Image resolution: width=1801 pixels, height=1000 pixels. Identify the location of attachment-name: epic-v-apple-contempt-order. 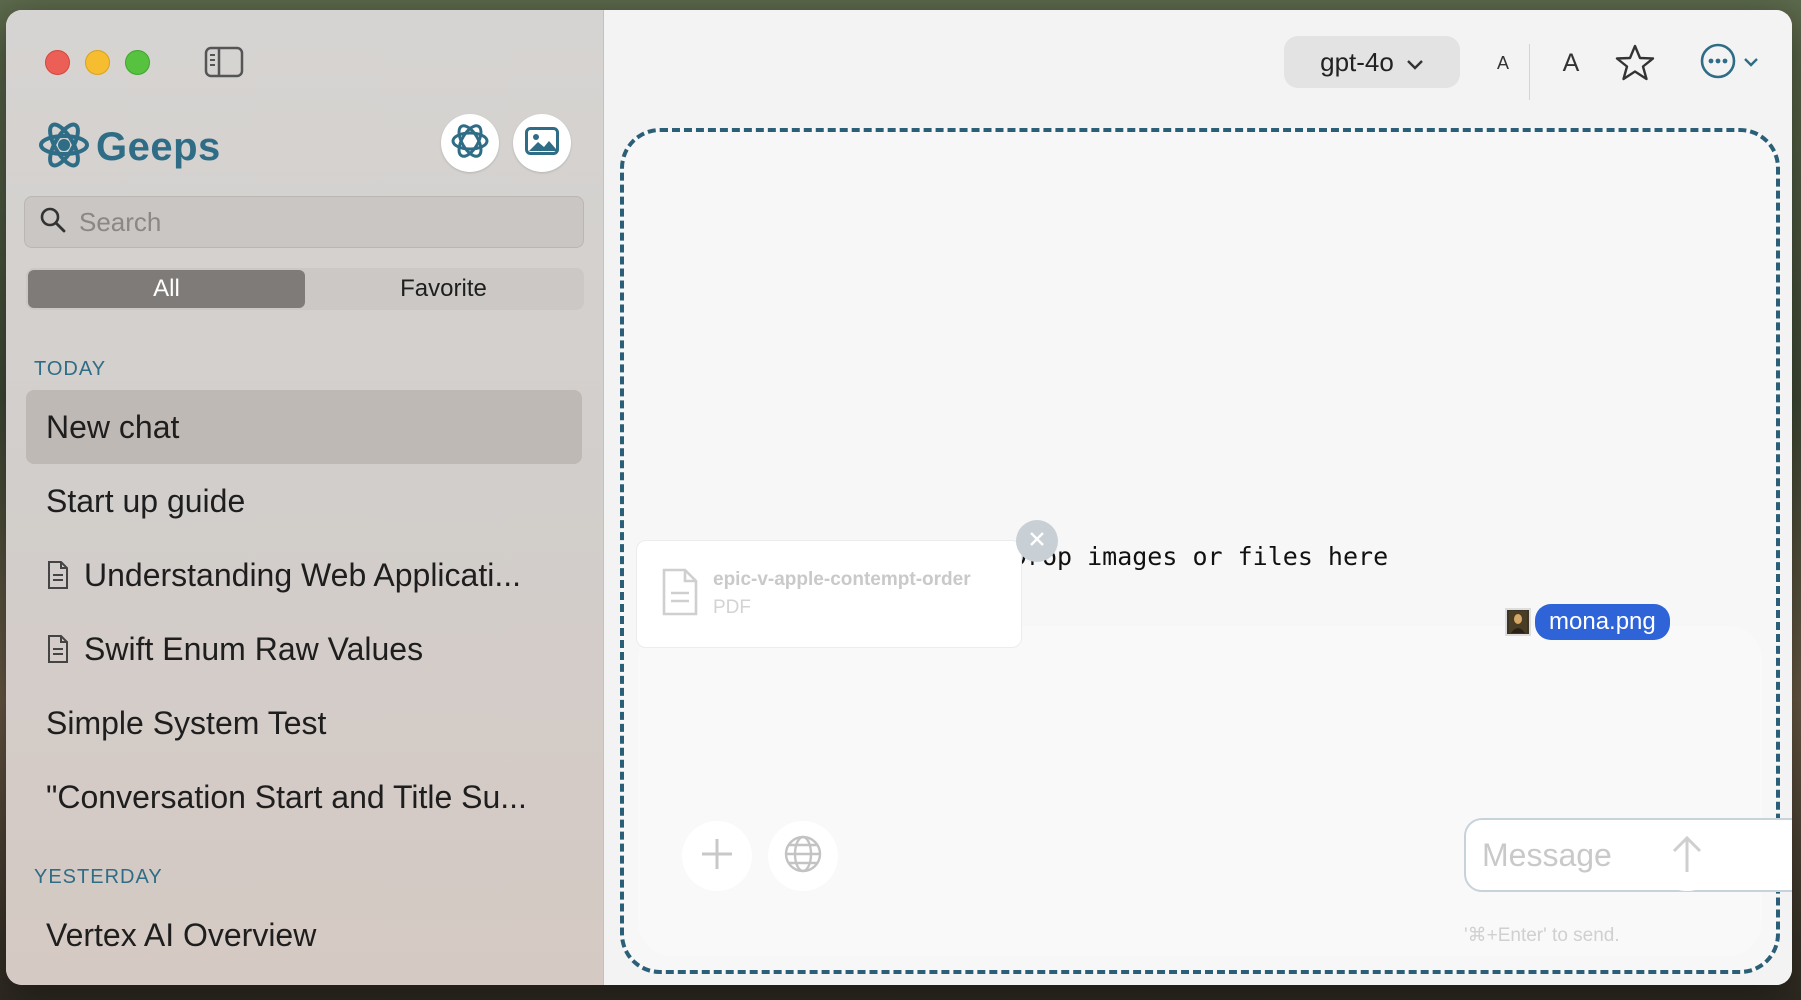
(842, 579).